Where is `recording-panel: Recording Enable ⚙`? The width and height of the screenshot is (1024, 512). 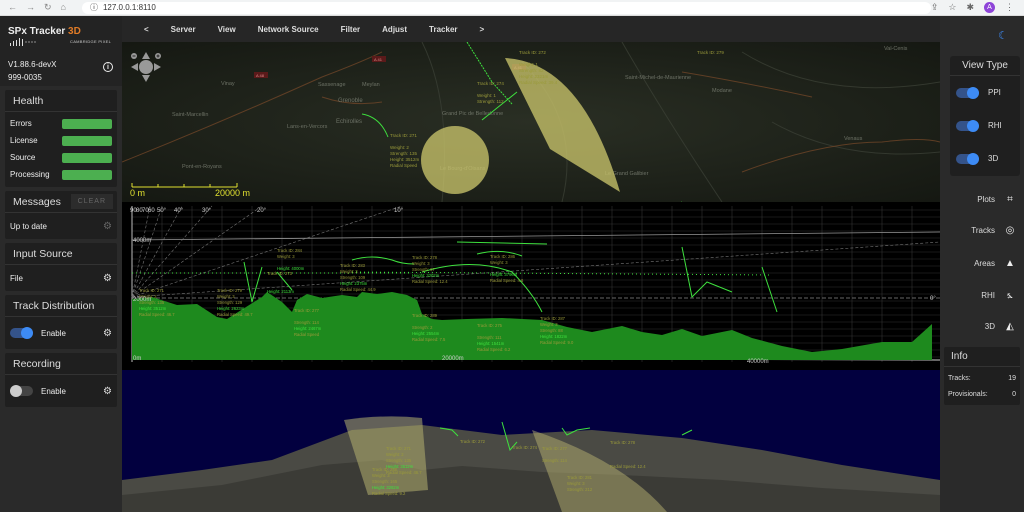 recording-panel: Recording Enable ⚙ is located at coordinates (61, 380).